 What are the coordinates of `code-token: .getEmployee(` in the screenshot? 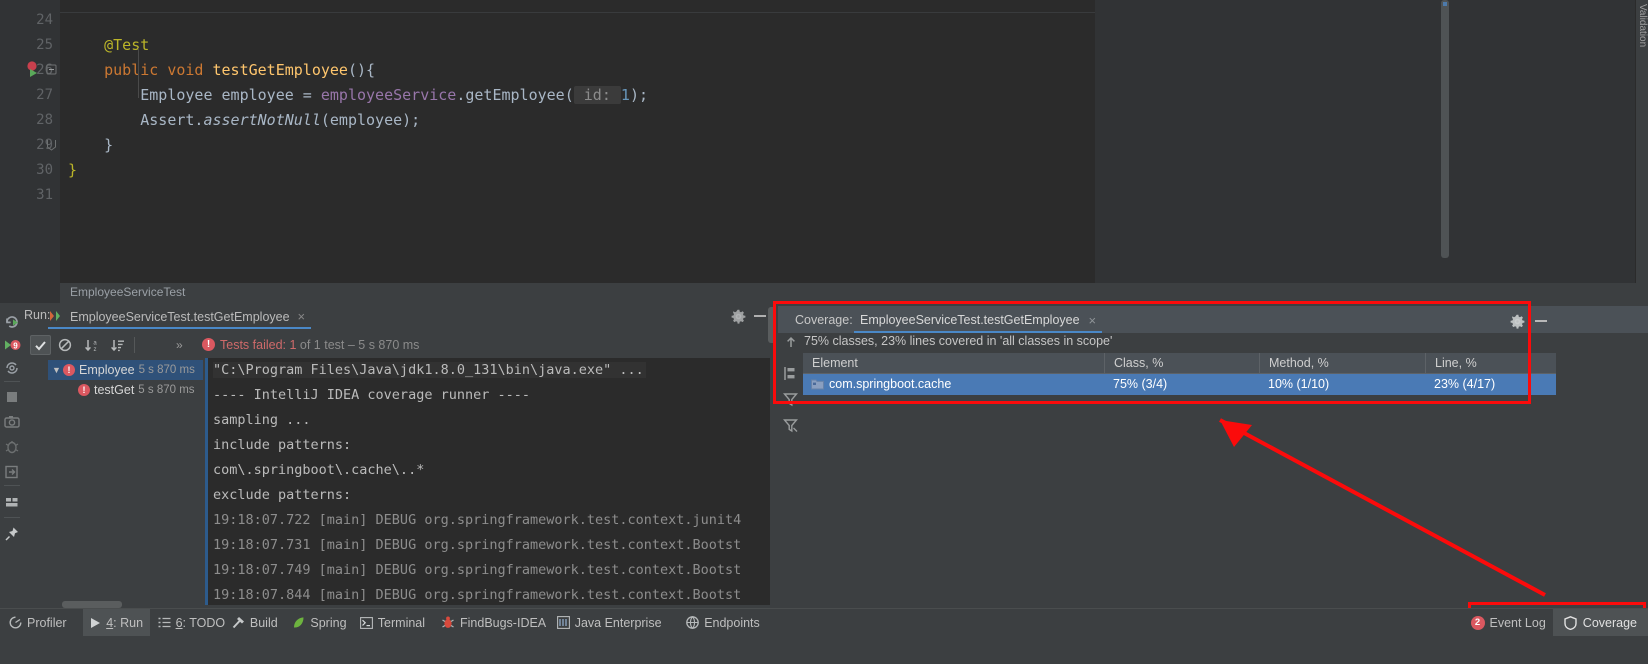 It's located at (515, 95).